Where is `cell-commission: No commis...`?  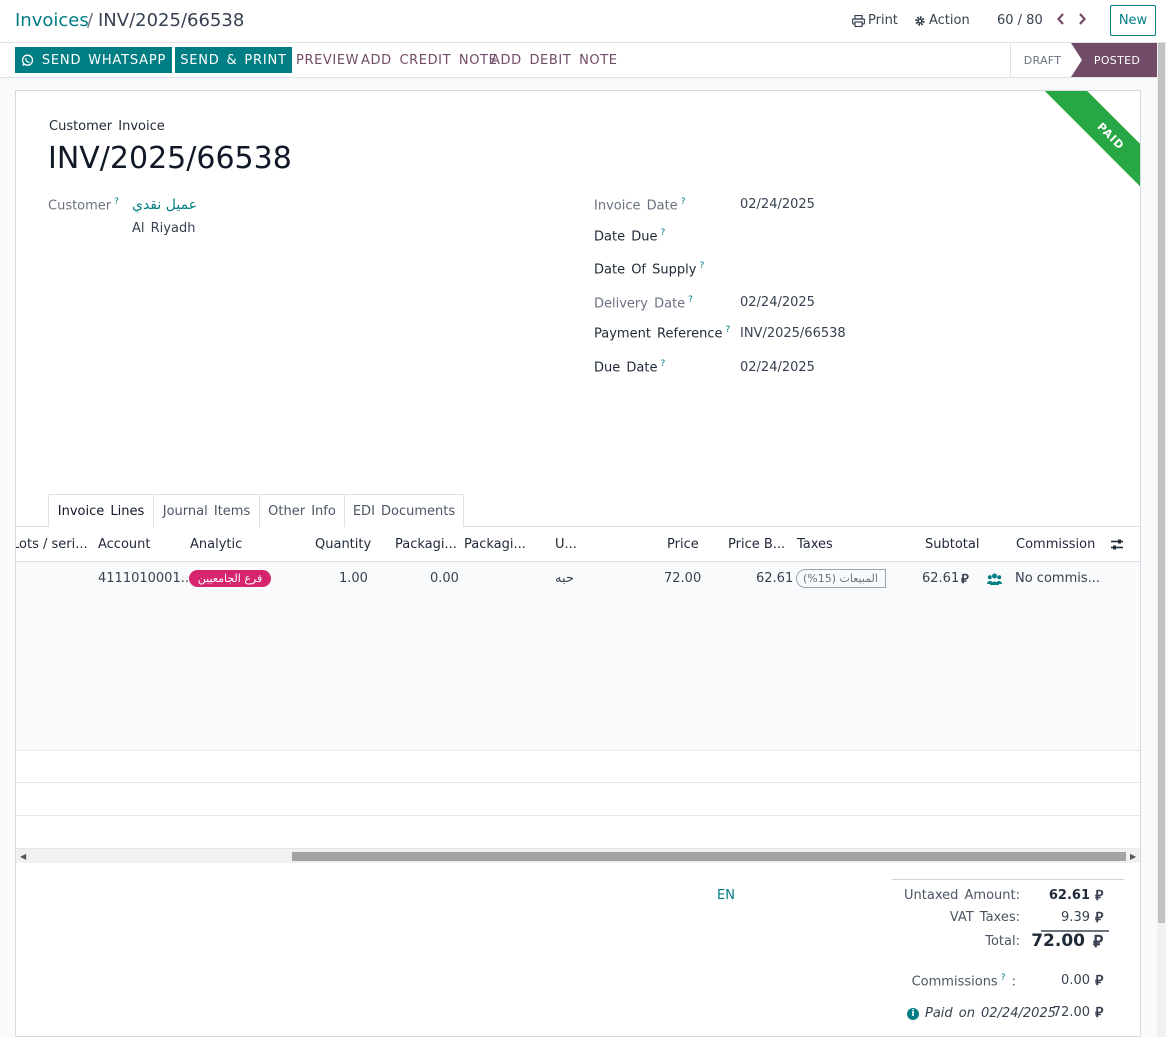
cell-commission: No commis... is located at coordinates (1057, 578).